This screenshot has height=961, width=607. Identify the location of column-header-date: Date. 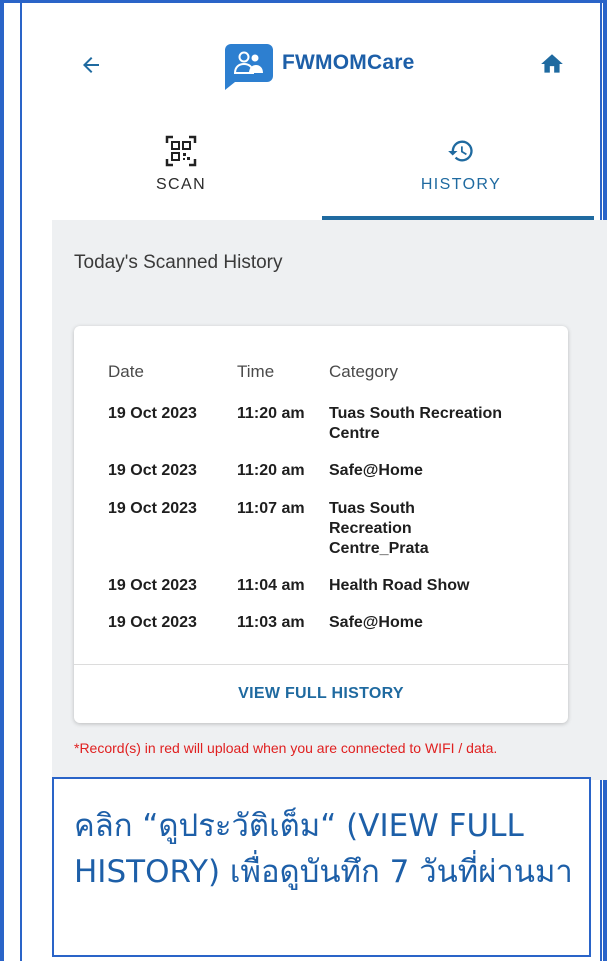
(126, 371).